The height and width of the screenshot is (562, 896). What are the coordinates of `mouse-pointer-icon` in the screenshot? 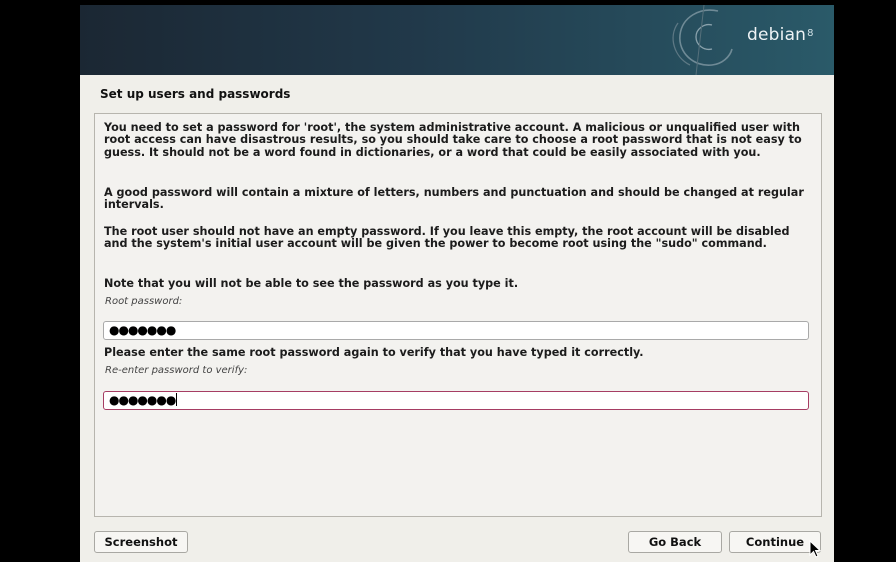 It's located at (815, 549).